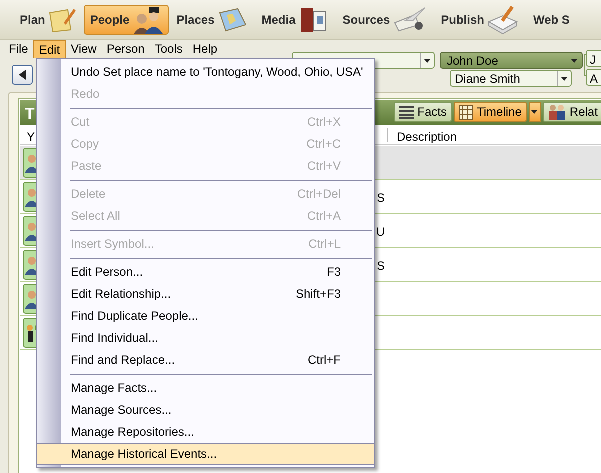 Image resolution: width=601 pixels, height=473 pixels. What do you see at coordinates (323, 144) in the screenshot?
I see `shortcut-label: Ctrl+C` at bounding box center [323, 144].